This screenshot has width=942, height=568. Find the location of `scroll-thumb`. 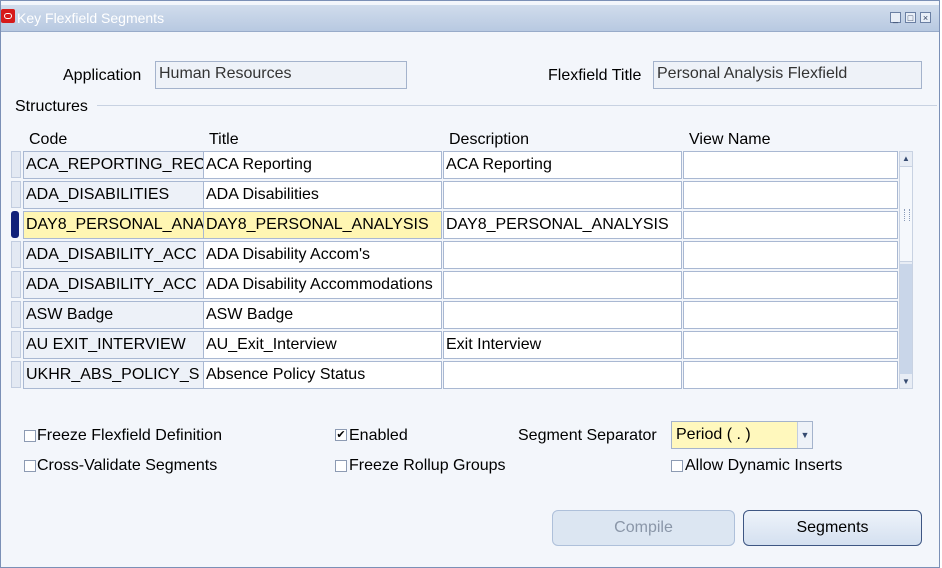

scroll-thumb is located at coordinates (906, 214).